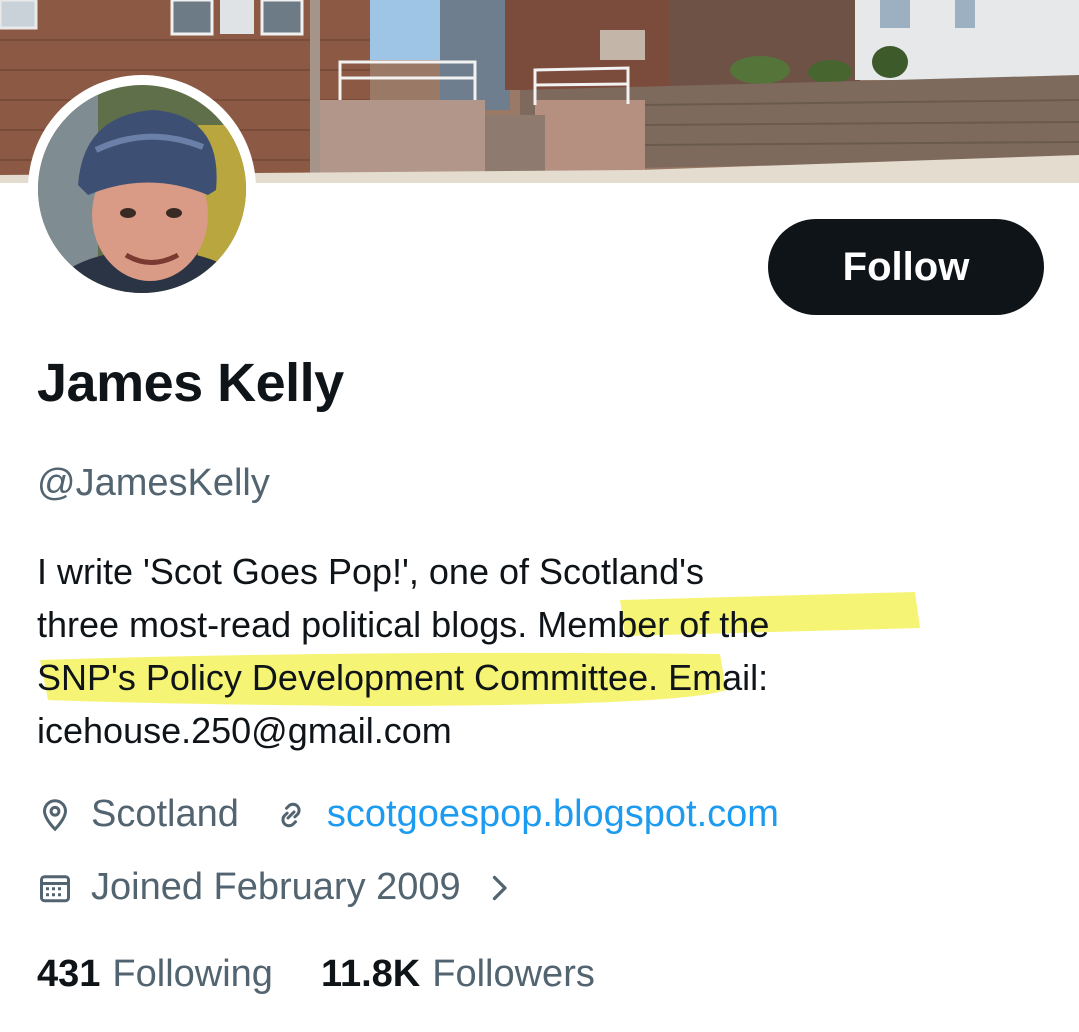  Describe the element at coordinates (291, 815) in the screenshot. I see `link-icon` at that location.